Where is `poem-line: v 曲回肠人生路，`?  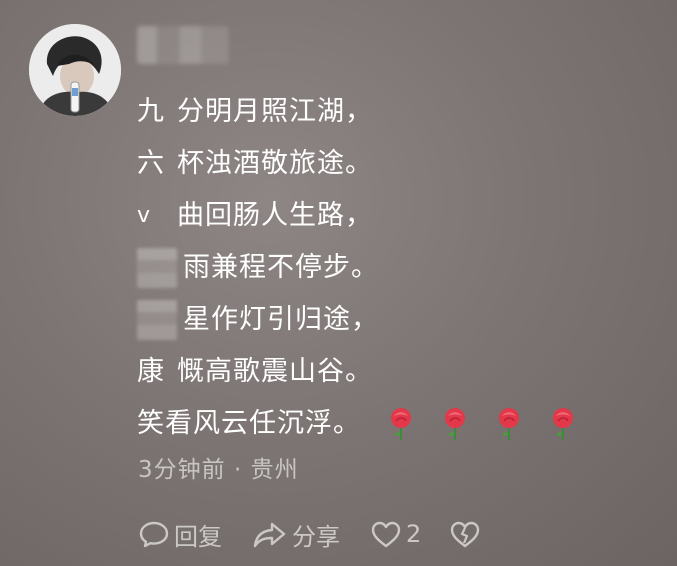 poem-line: v 曲回肠人生路， is located at coordinates (397, 216).